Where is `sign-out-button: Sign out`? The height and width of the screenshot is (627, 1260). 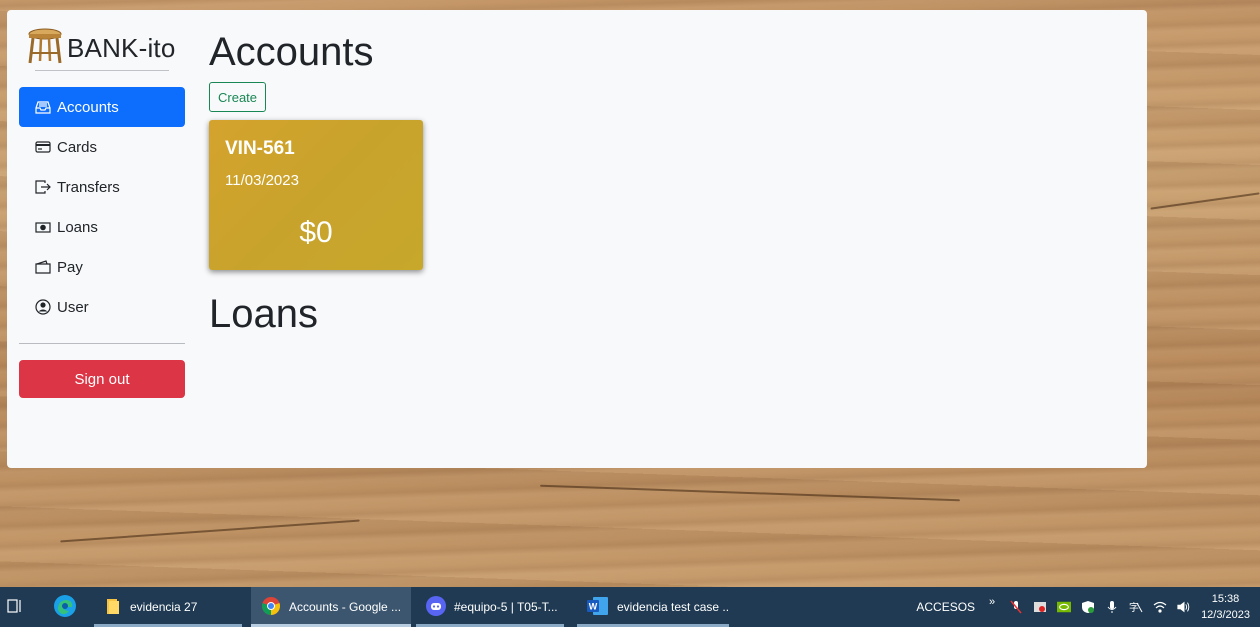
sign-out-button: Sign out is located at coordinates (102, 379).